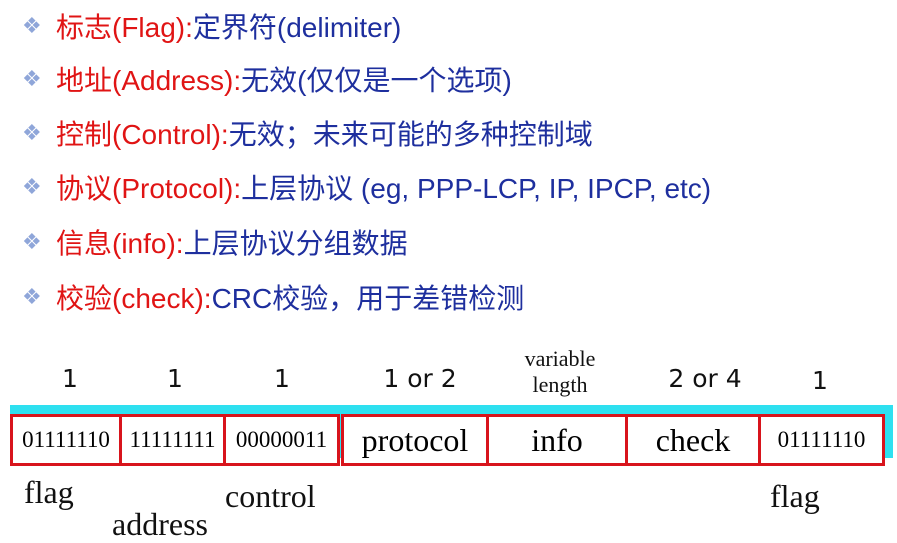 This screenshot has width=897, height=543. What do you see at coordinates (376, 80) in the screenshot?
I see `bullet-desc: 无效(仅仅是一个选项)` at bounding box center [376, 80].